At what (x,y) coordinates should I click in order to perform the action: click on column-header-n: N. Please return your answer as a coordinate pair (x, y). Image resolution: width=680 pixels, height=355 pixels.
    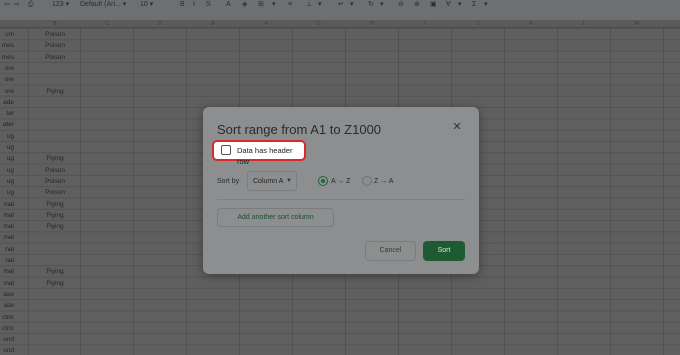
    Looking at the image, I should click on (676, 24).